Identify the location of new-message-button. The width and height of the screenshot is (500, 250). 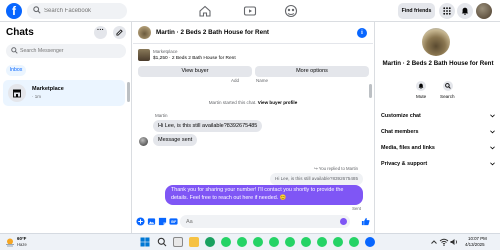
(119, 32).